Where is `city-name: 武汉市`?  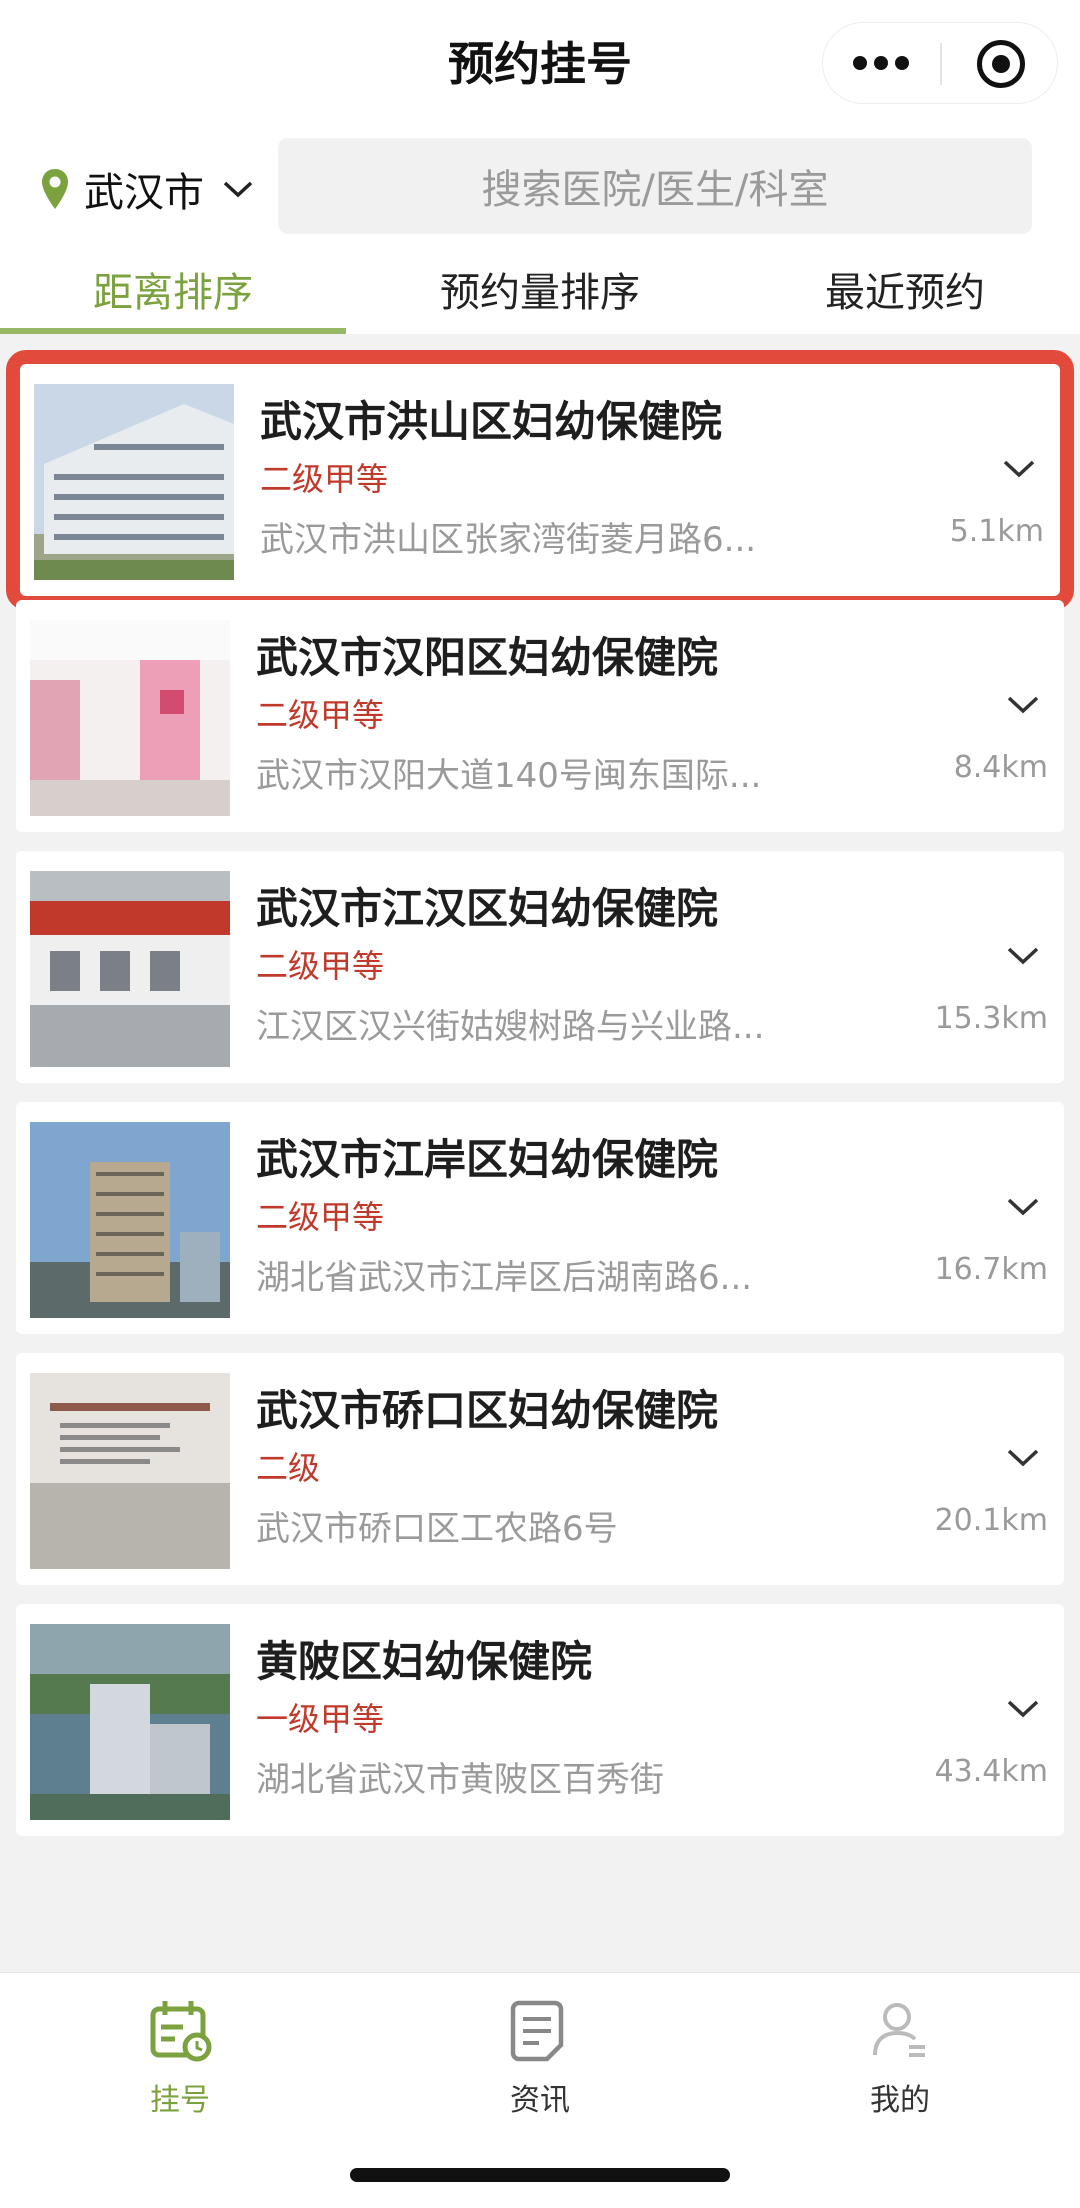 city-name: 武汉市 is located at coordinates (144, 193).